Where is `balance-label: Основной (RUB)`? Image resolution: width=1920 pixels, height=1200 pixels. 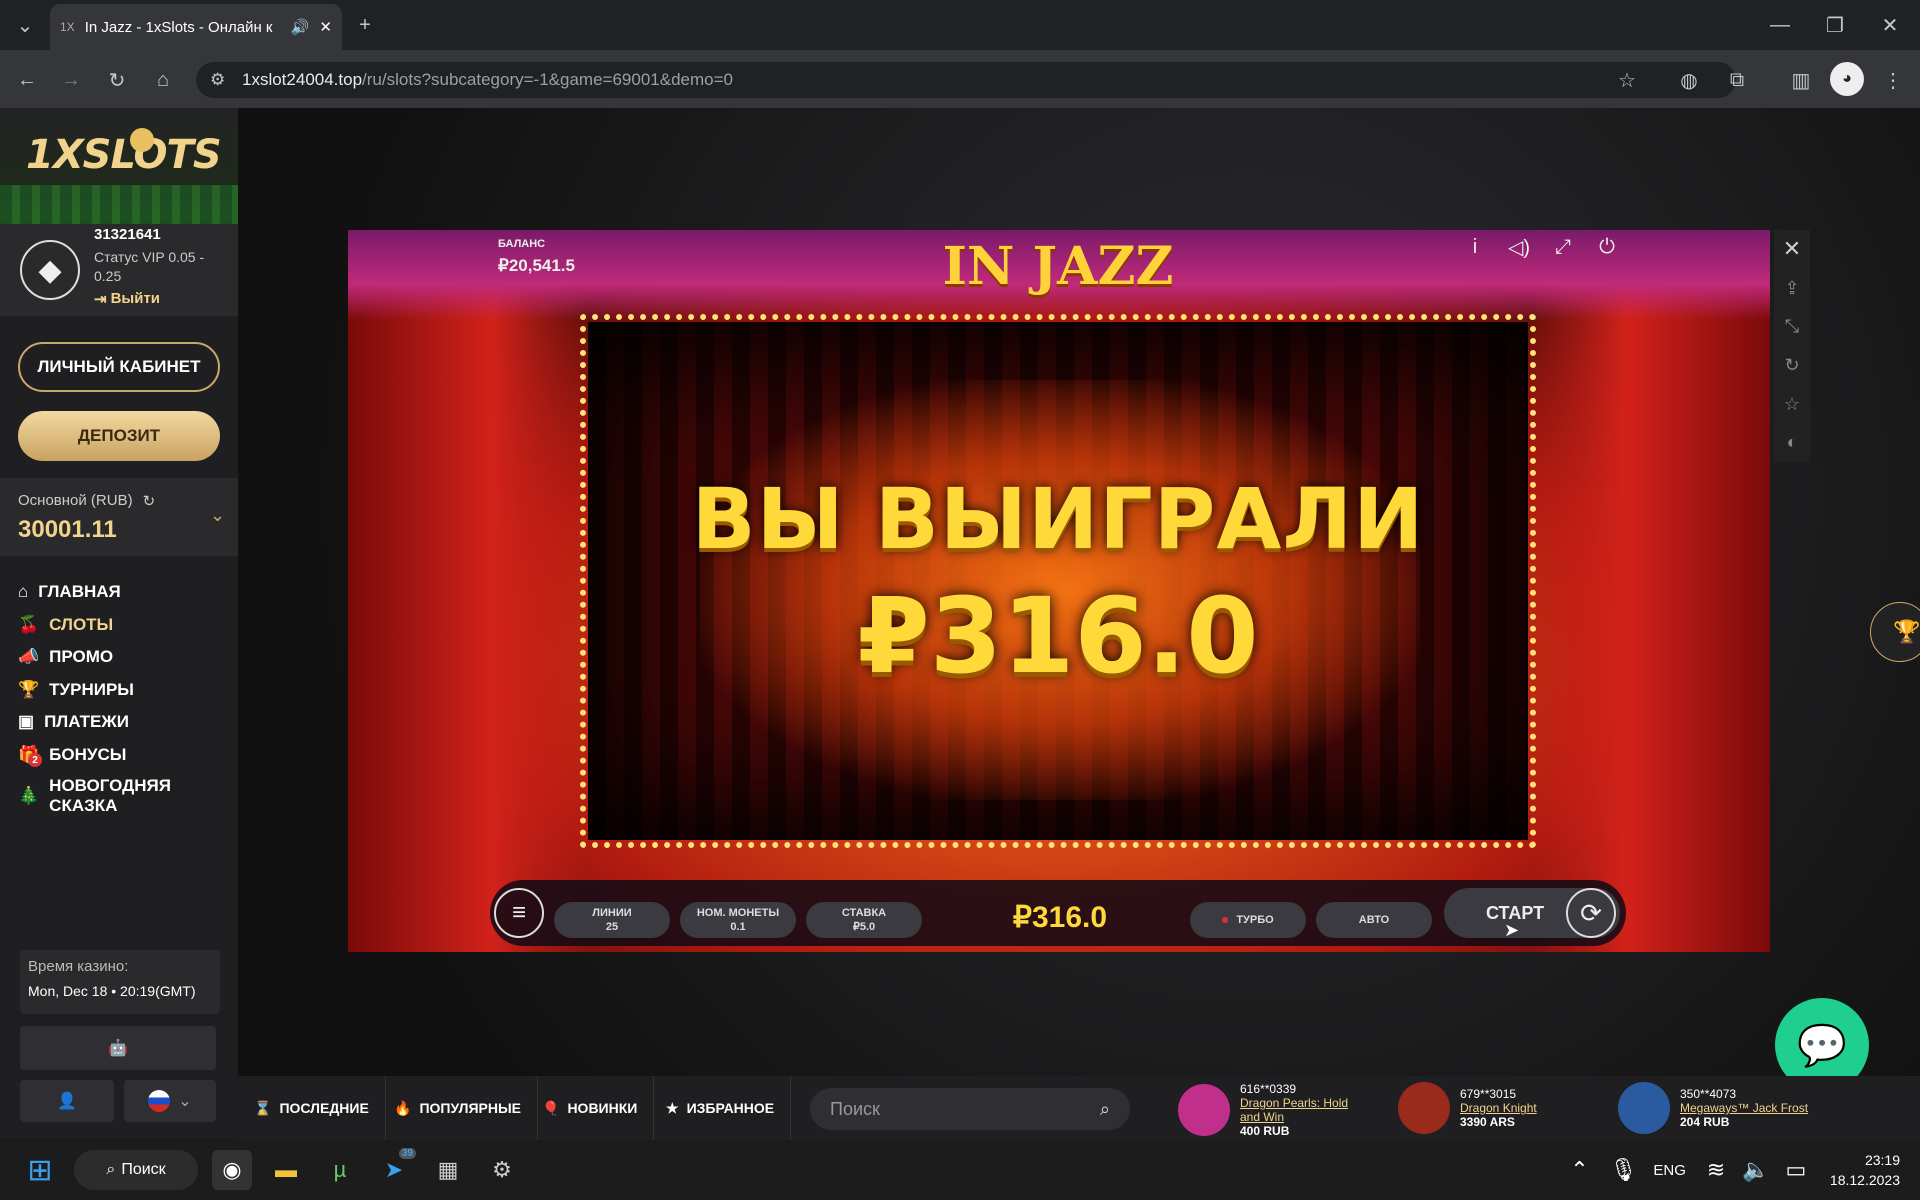 balance-label: Основной (RUB) is located at coordinates (75, 500).